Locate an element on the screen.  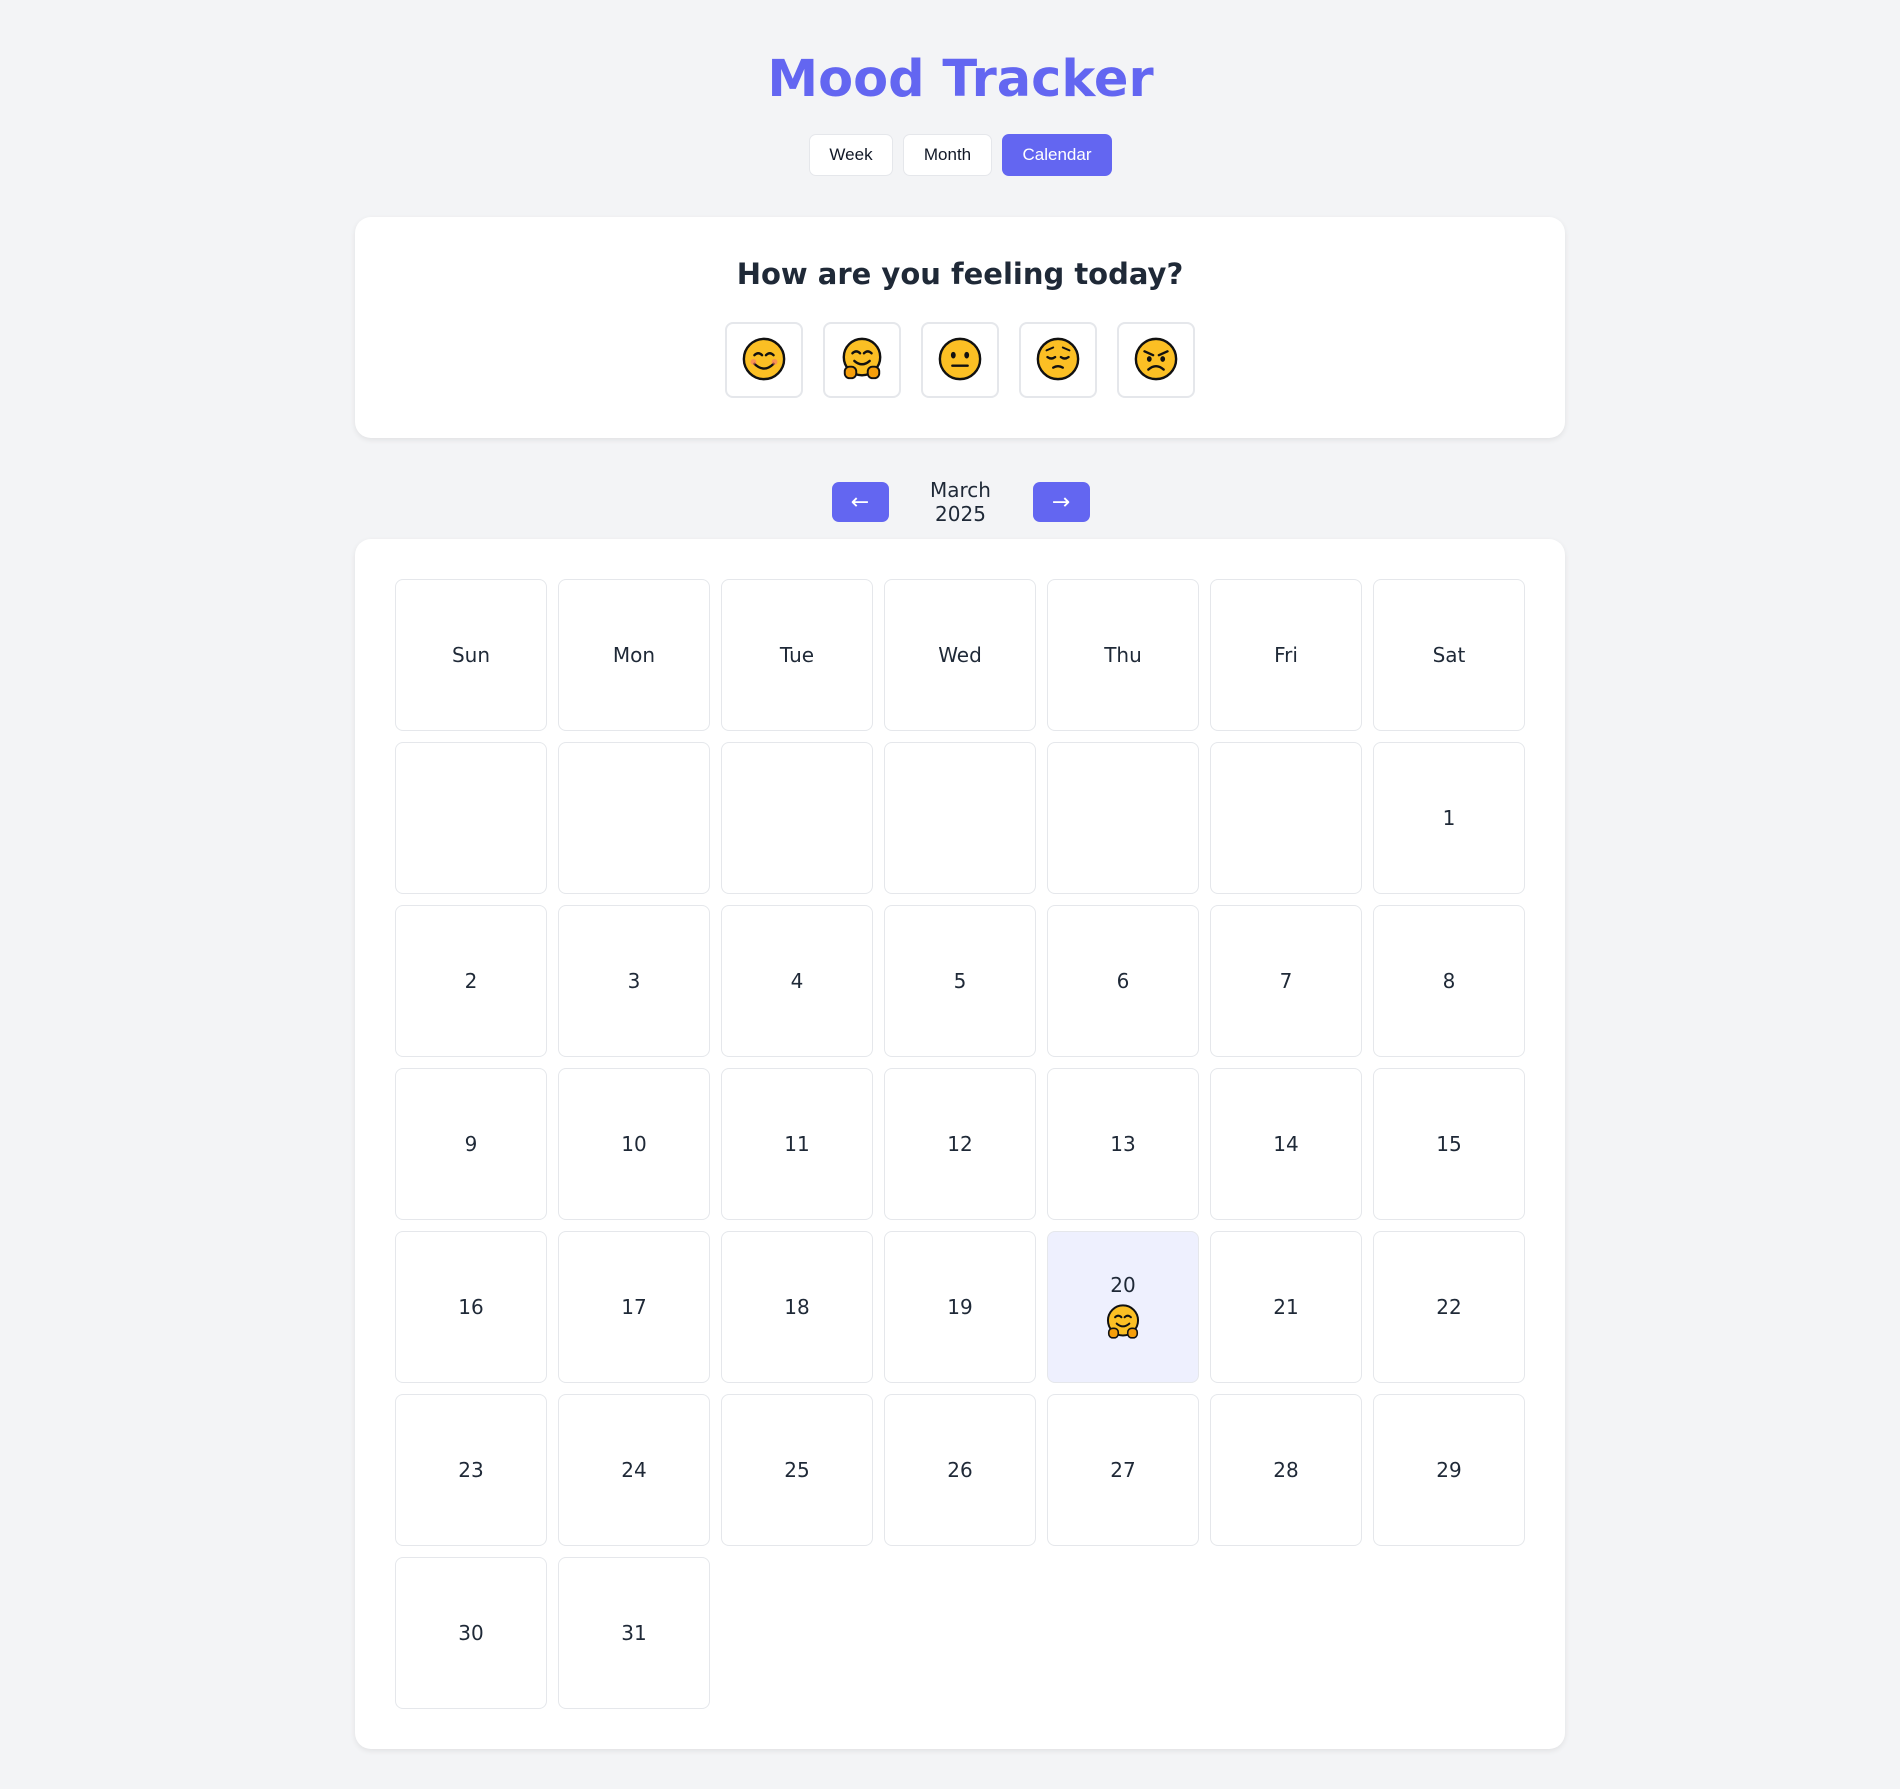
calendar-day-15: 15 is located at coordinates (1449, 1144).